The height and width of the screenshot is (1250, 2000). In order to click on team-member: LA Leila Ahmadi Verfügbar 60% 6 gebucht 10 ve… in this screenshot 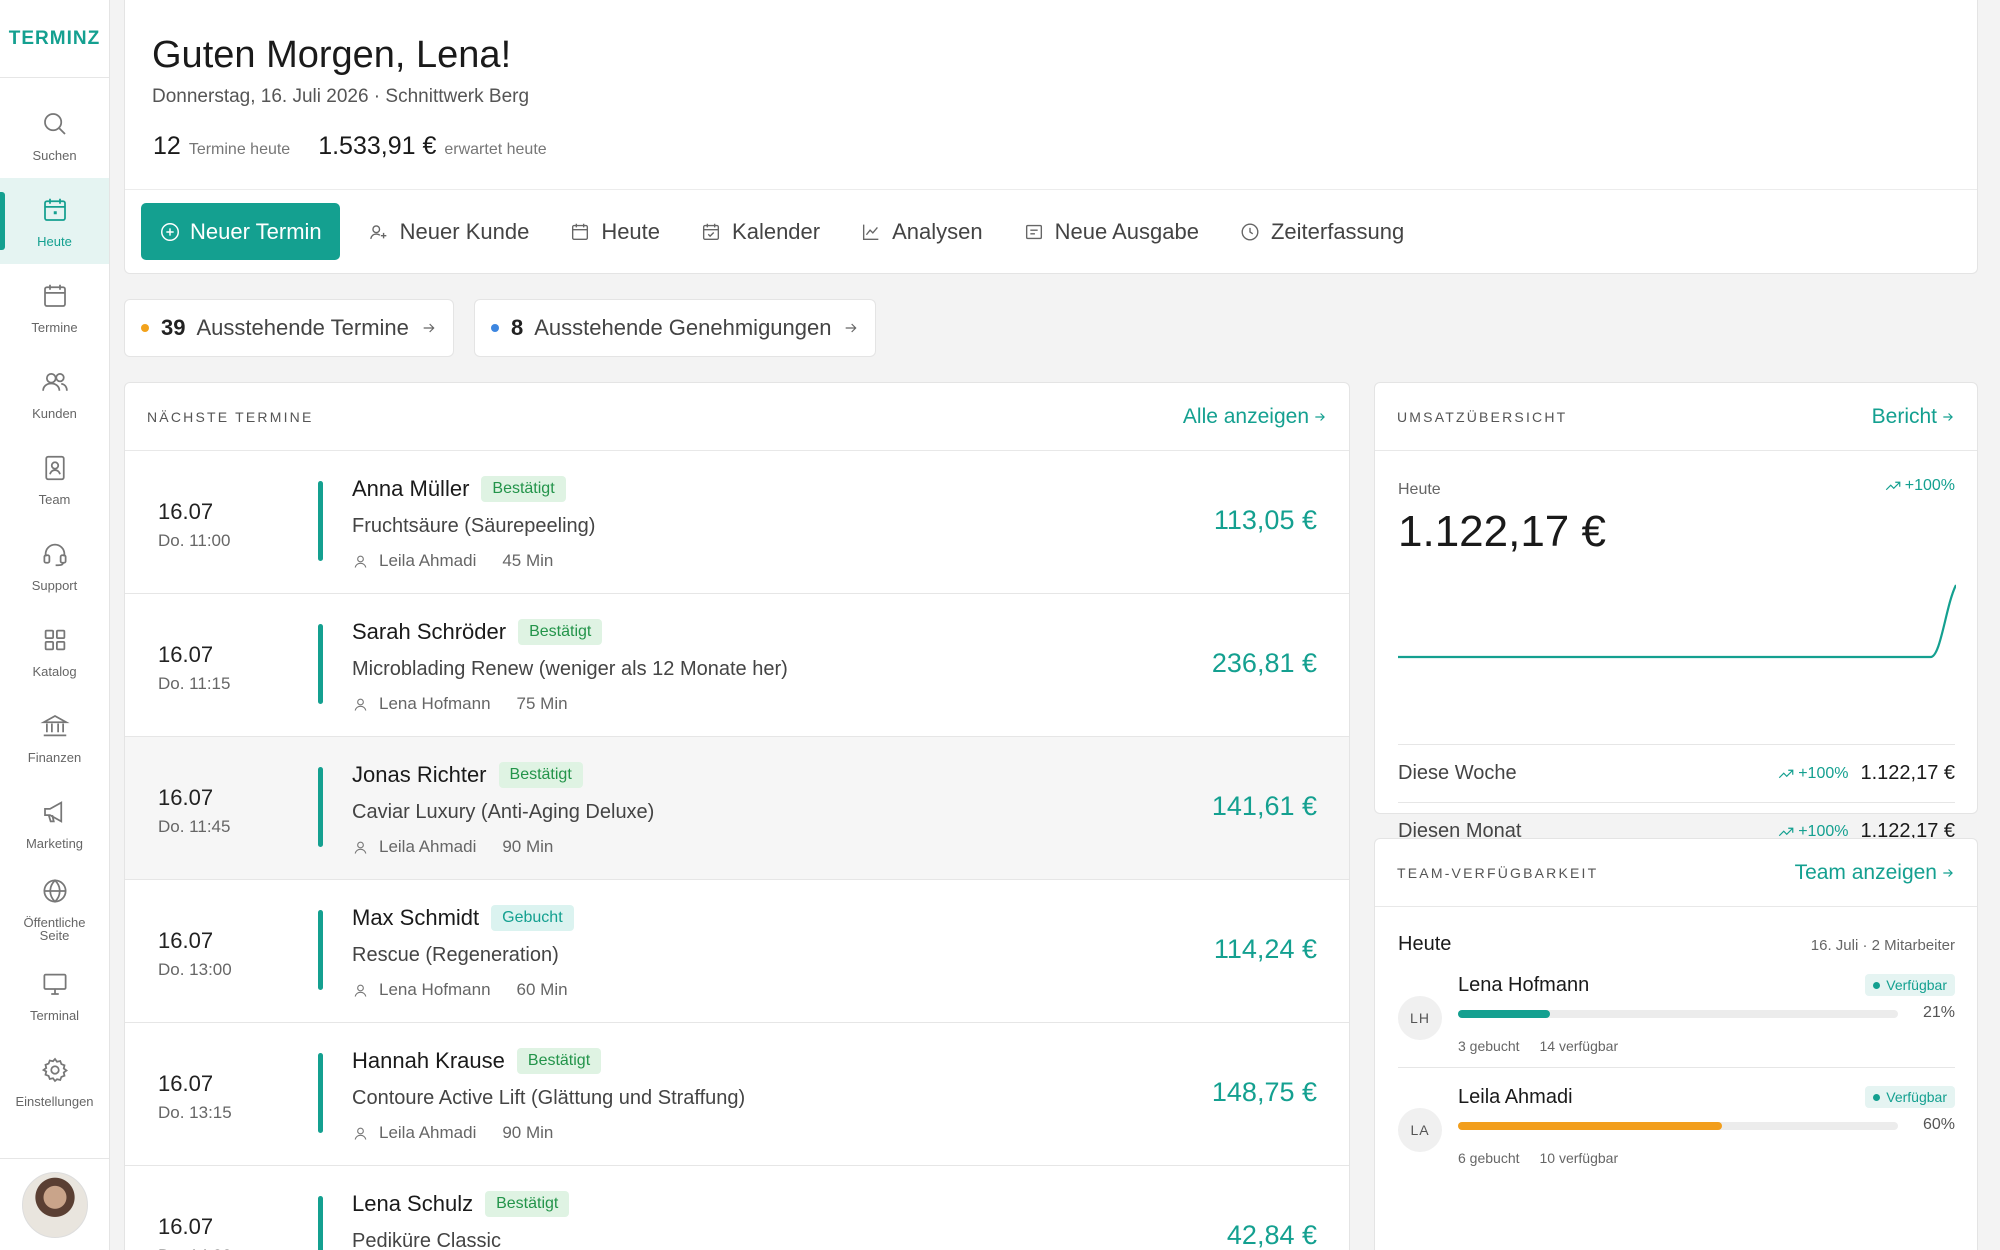, I will do `click(1676, 1142)`.